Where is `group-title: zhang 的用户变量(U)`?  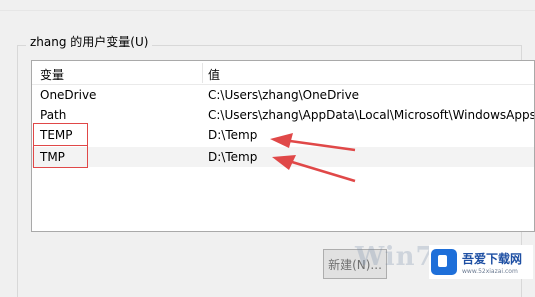 group-title: zhang 的用户变量(U) is located at coordinates (89, 41).